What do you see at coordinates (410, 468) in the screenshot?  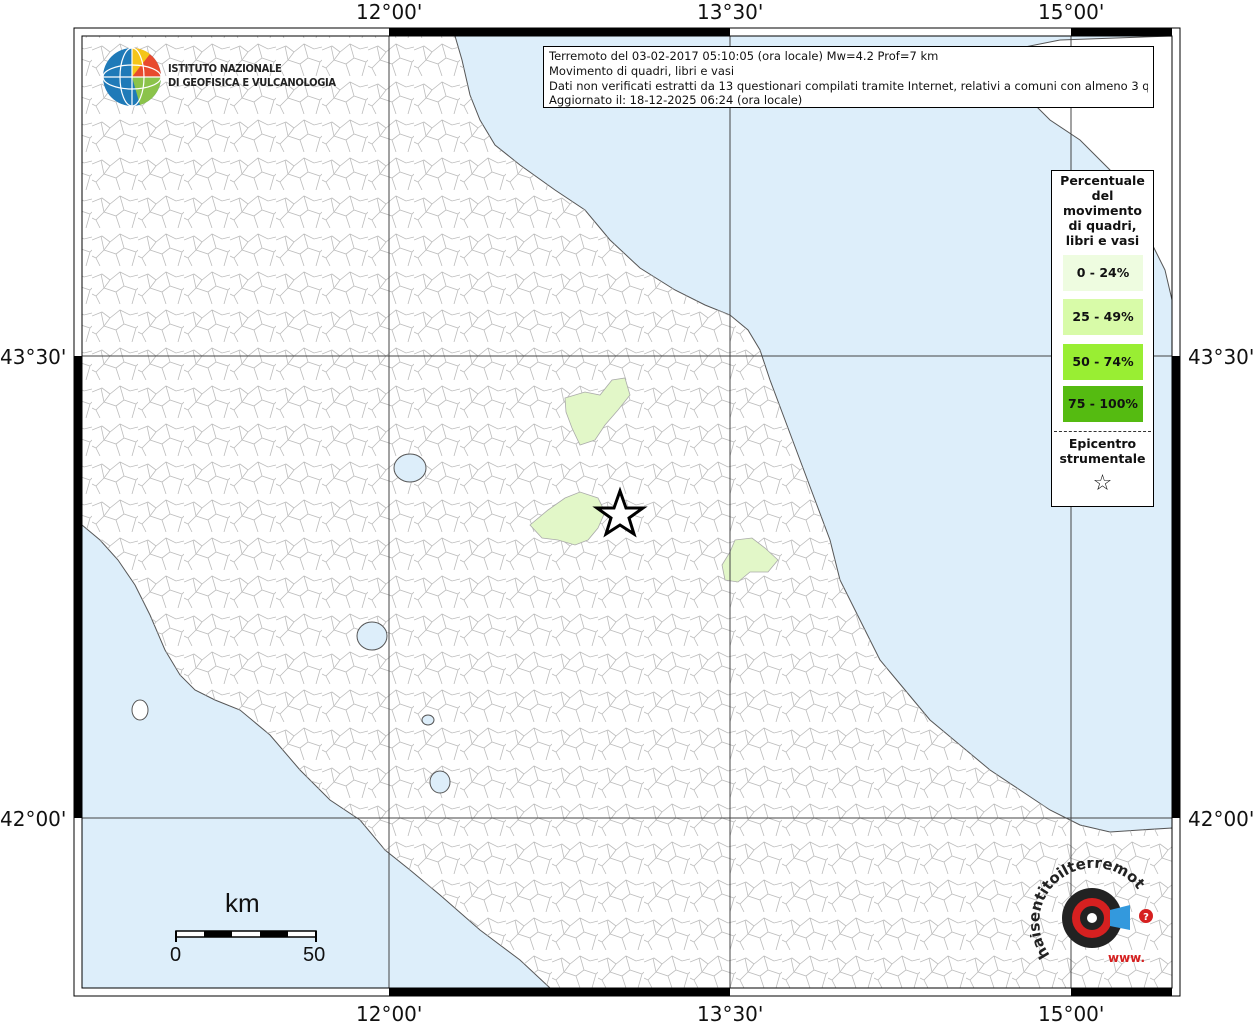 I see `lake-trasimeno` at bounding box center [410, 468].